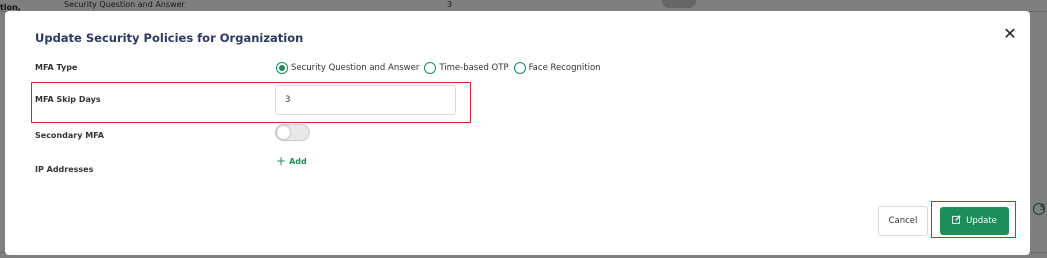 This screenshot has height=258, width=1047. I want to click on radio-checked-icon, so click(282, 67).